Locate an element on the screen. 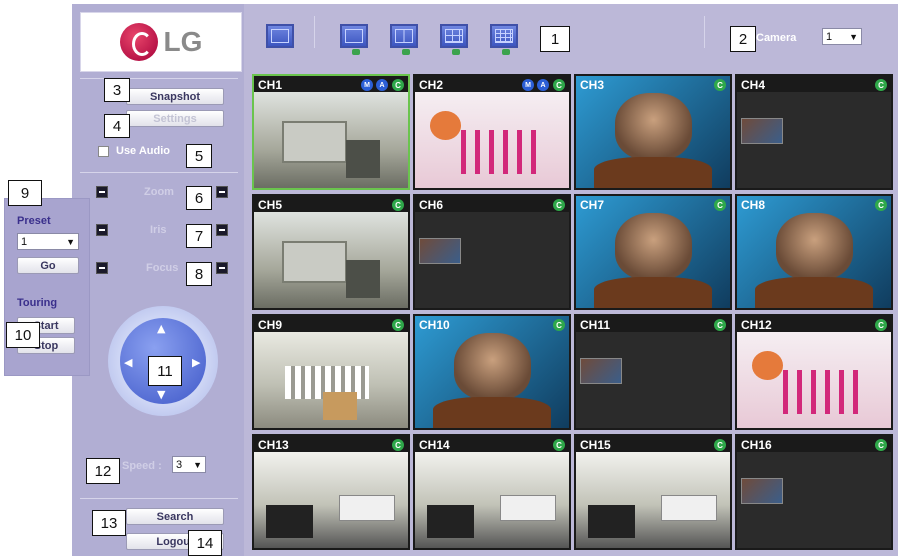 The height and width of the screenshot is (556, 898). camera-tile: CH8 C is located at coordinates (814, 252).